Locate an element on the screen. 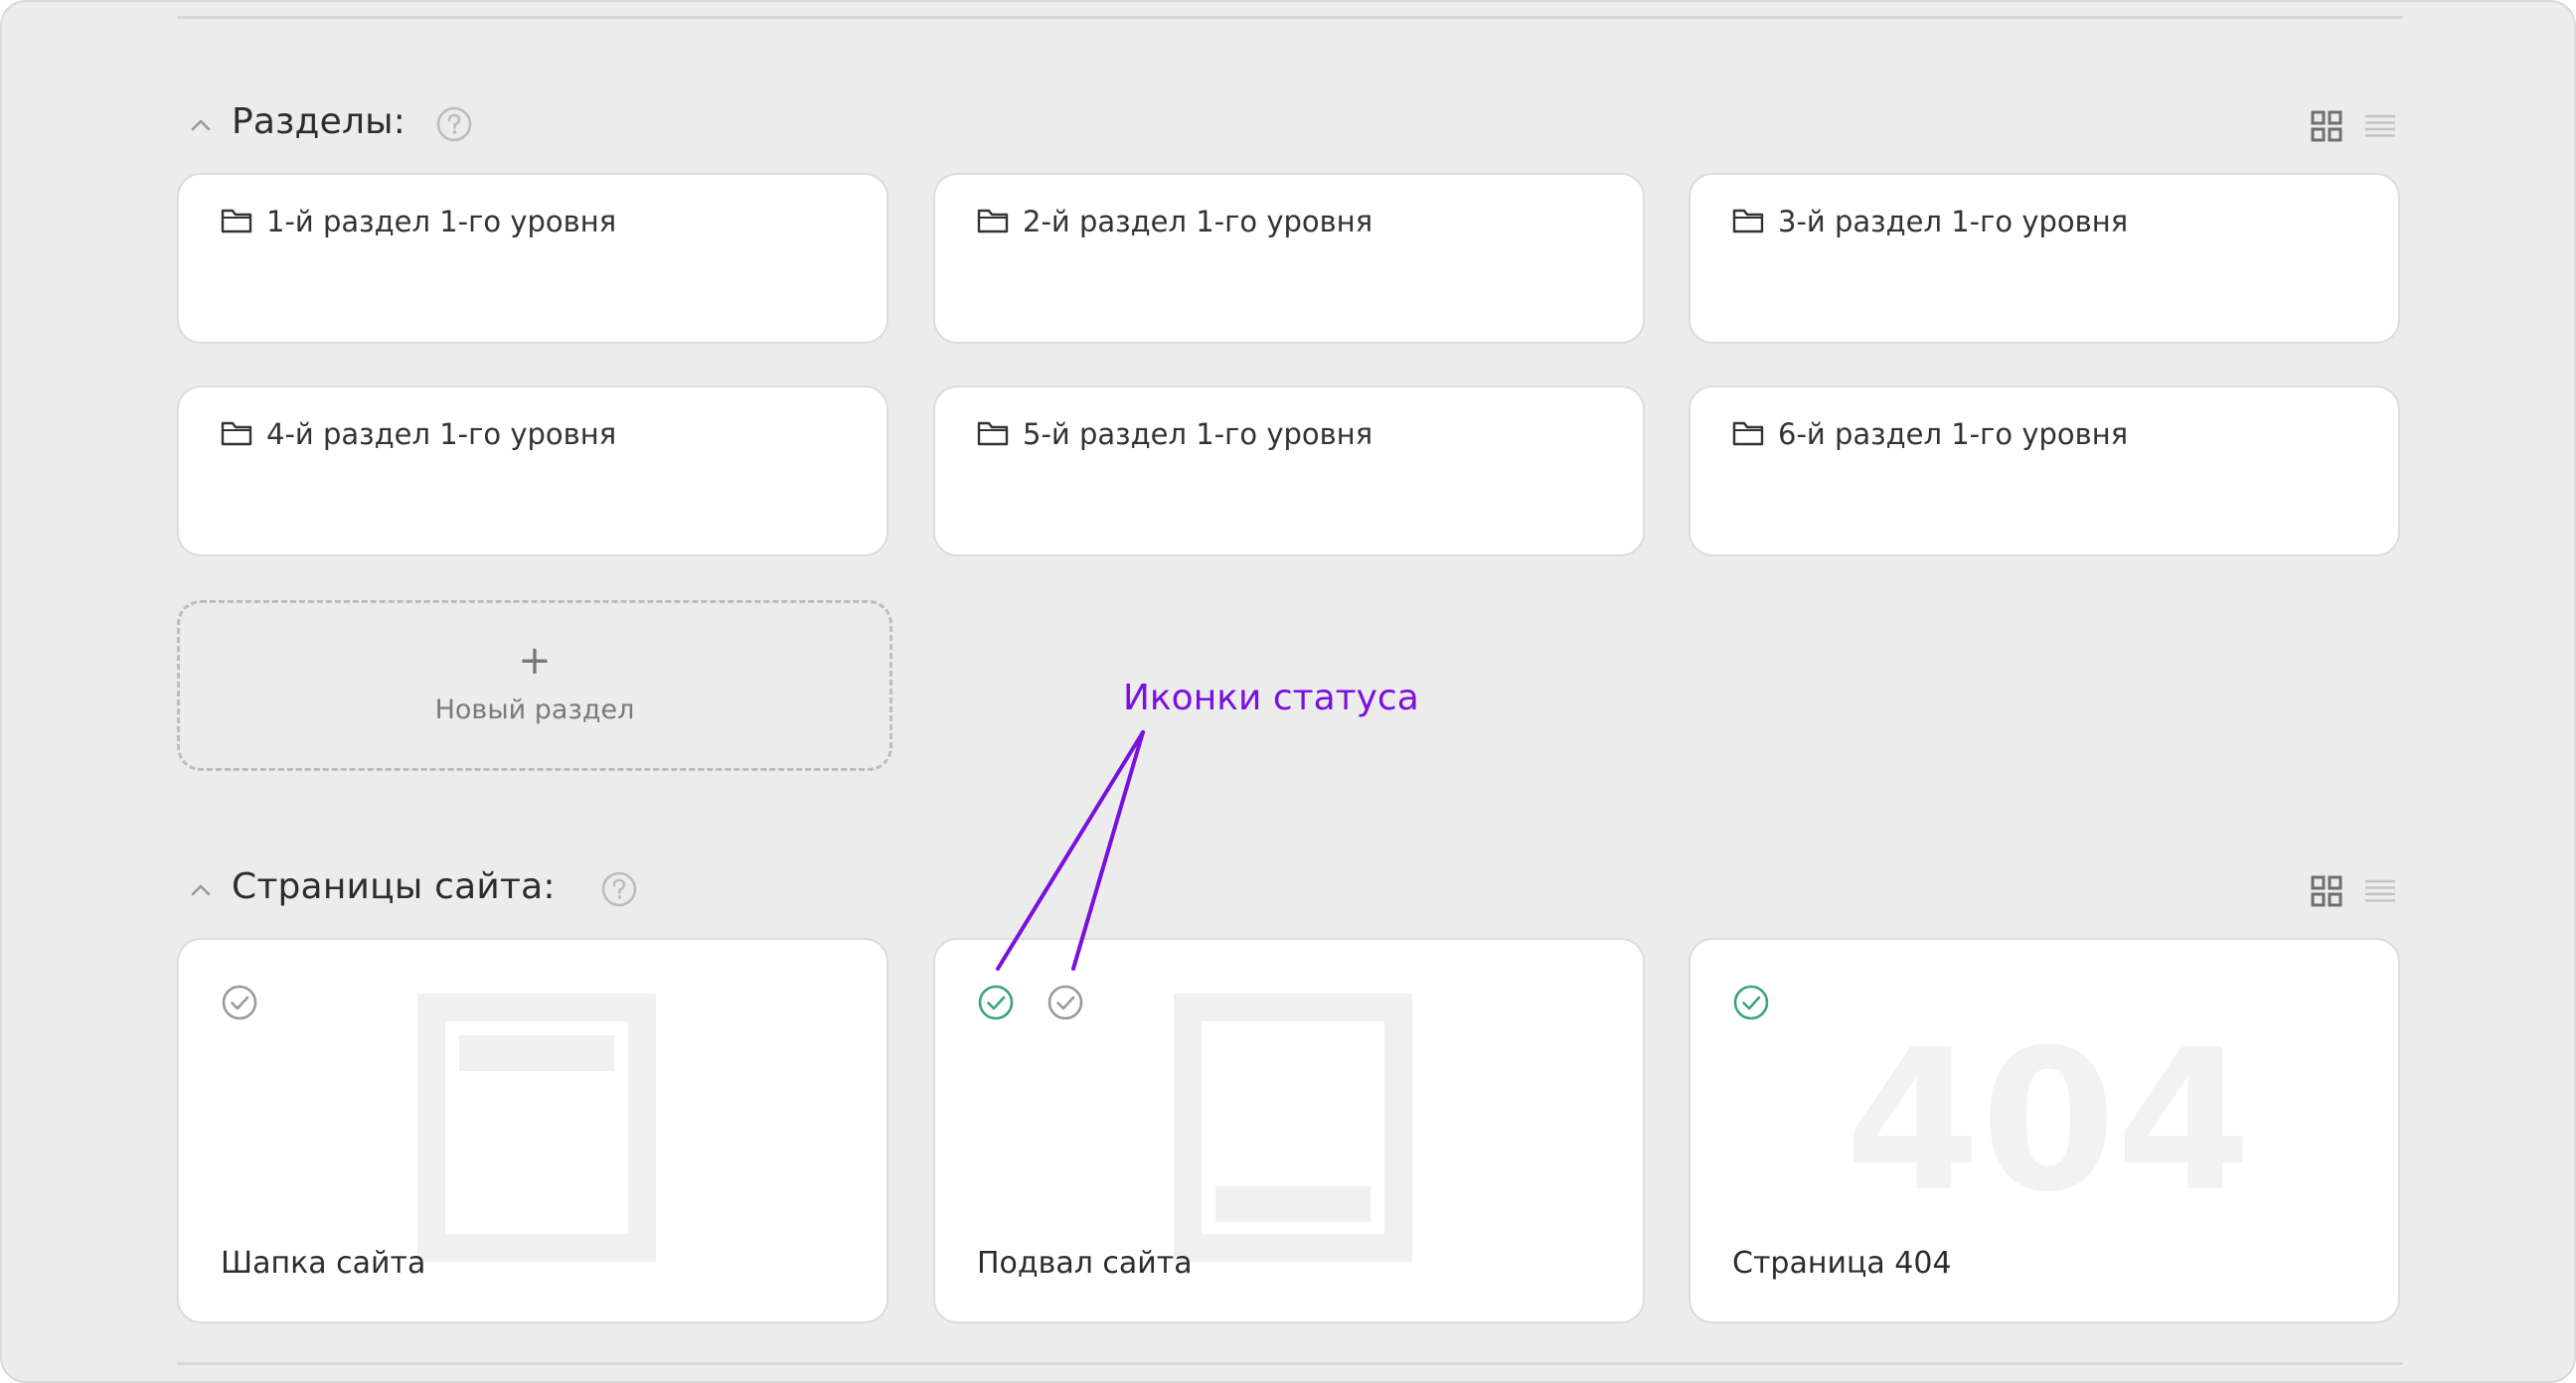  top-divider is located at coordinates (1290, 18).